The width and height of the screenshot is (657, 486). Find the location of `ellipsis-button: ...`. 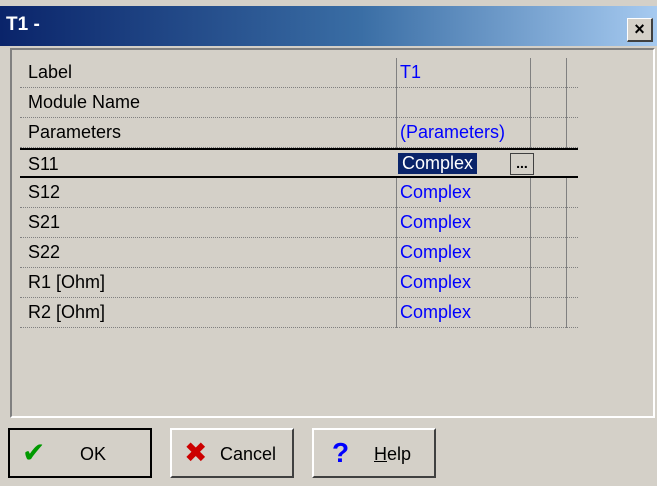

ellipsis-button: ... is located at coordinates (522, 164).